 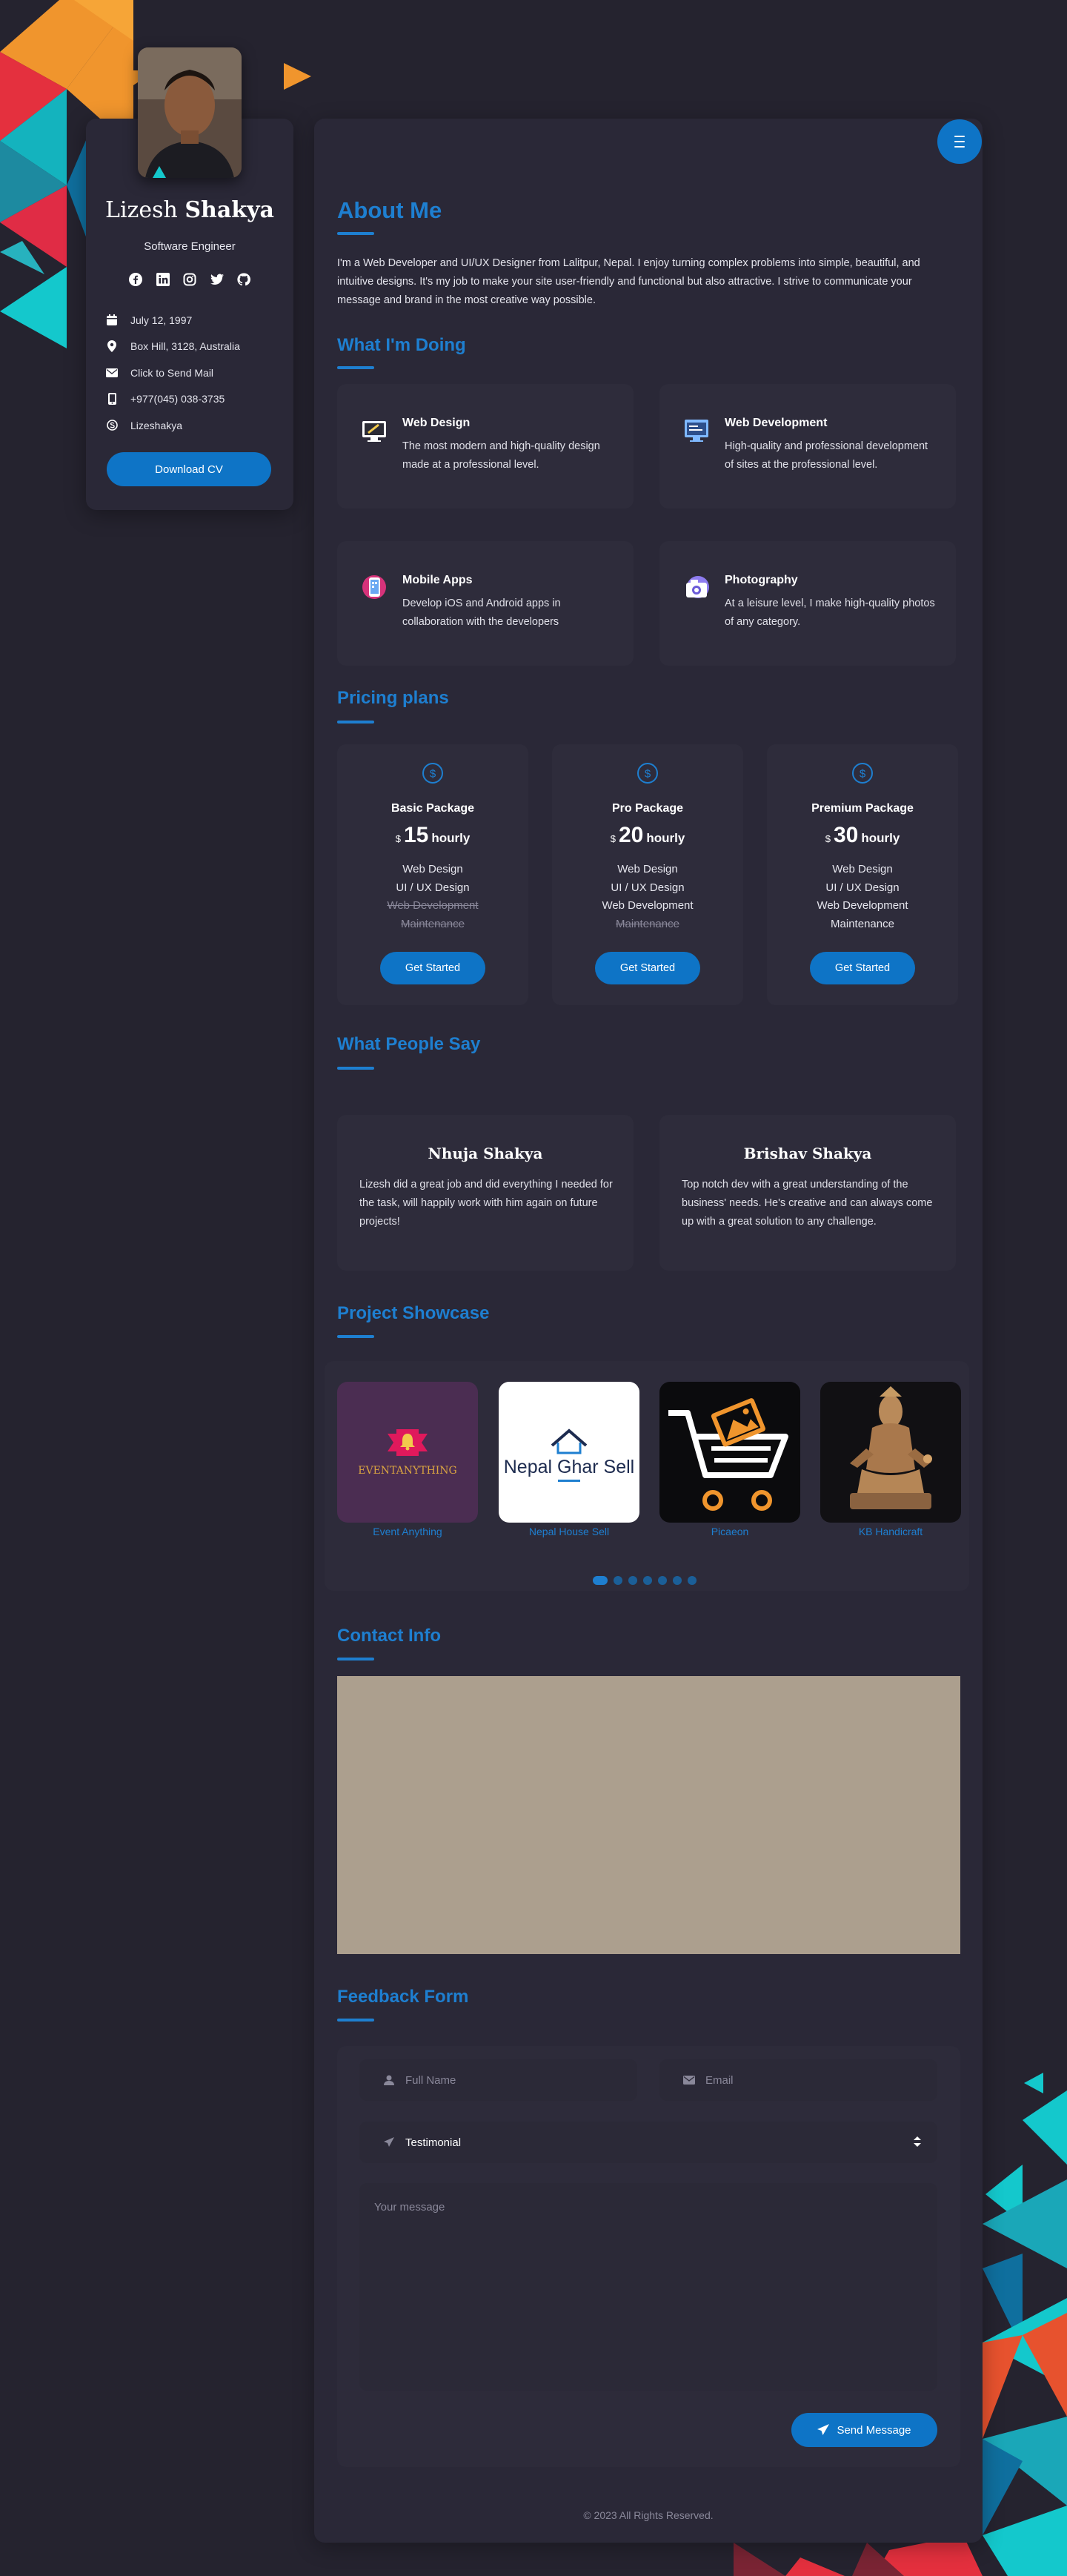 What do you see at coordinates (163, 279) in the screenshot?
I see `linkedin-icon` at bounding box center [163, 279].